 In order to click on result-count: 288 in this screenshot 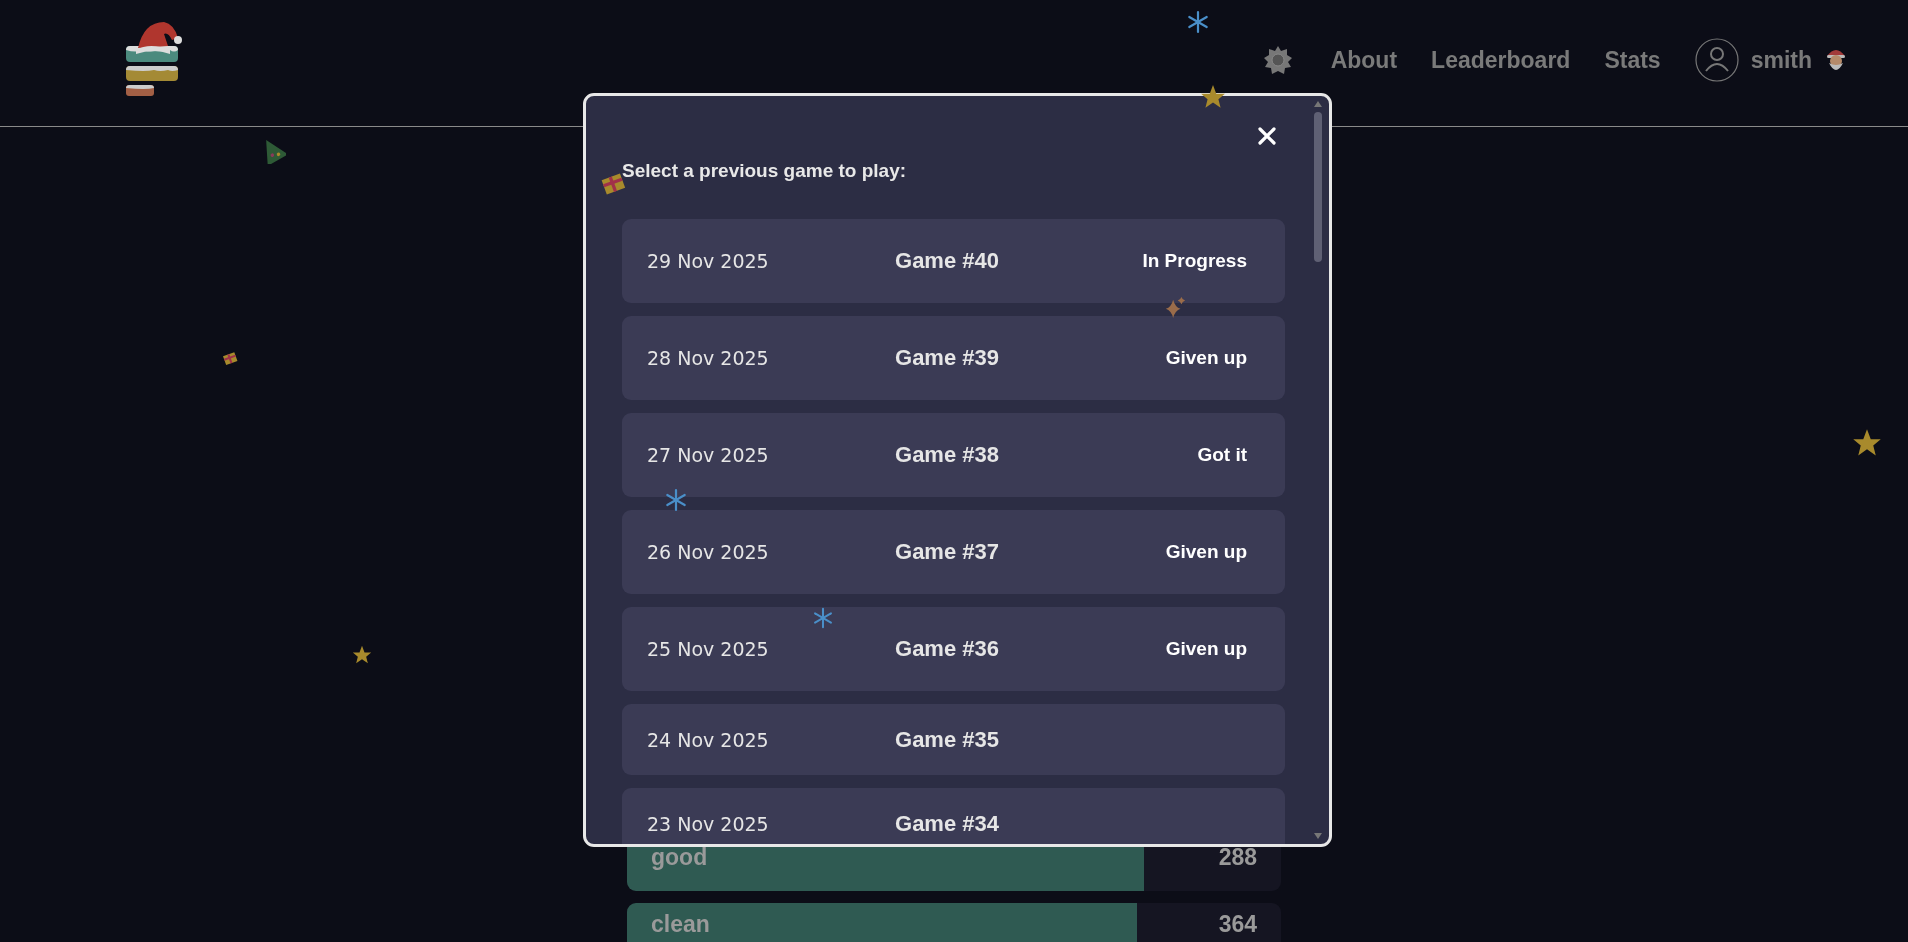, I will do `click(1237, 857)`.